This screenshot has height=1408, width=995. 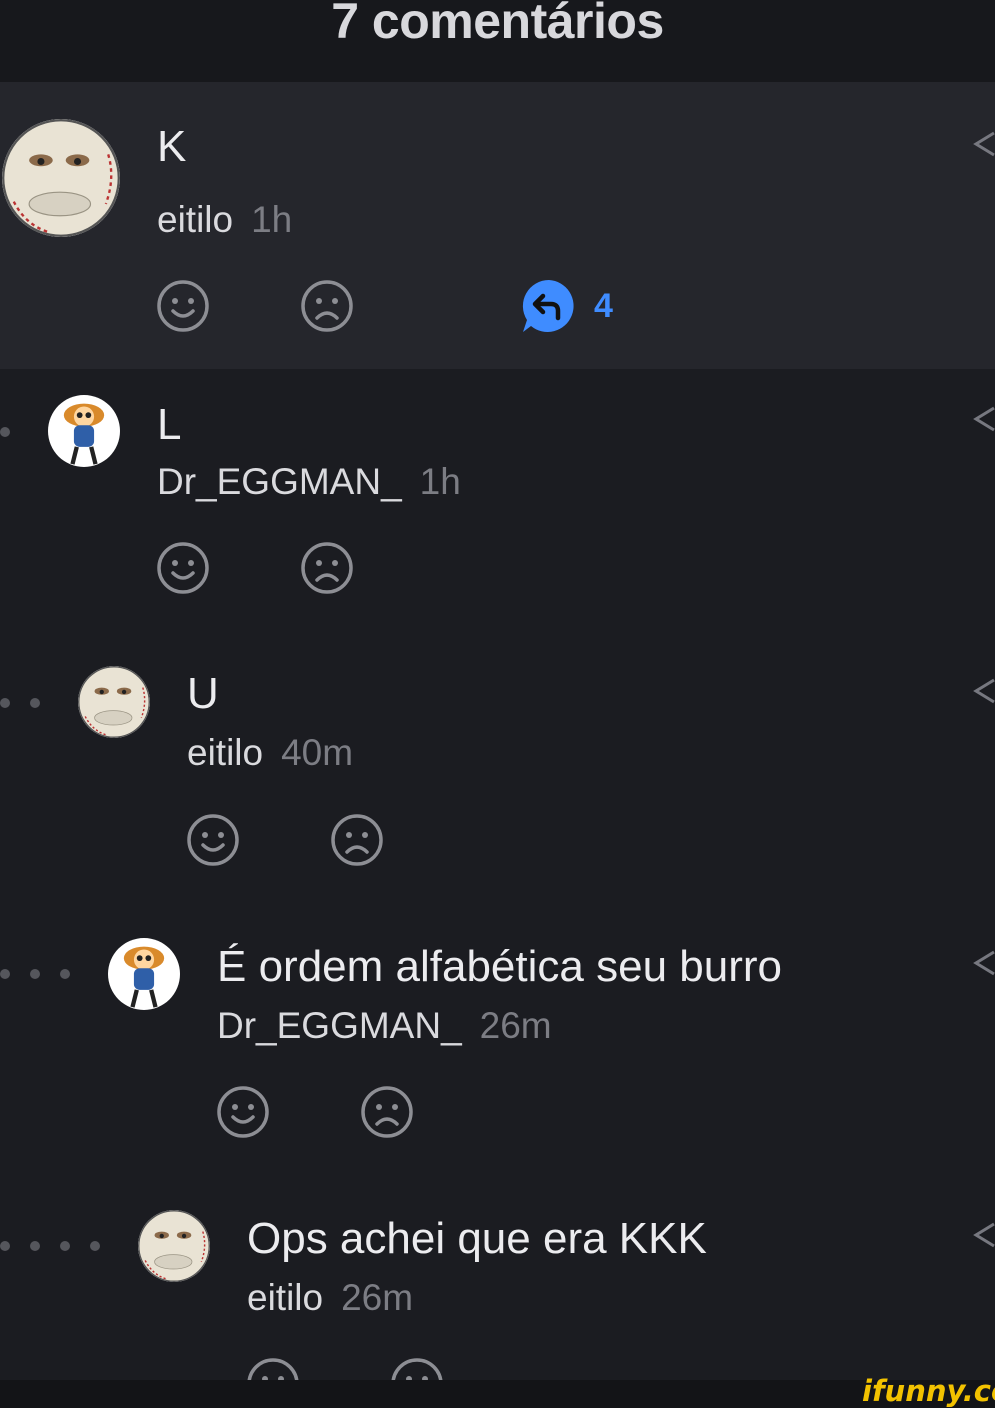 I want to click on comment-time: 40m, so click(x=317, y=752).